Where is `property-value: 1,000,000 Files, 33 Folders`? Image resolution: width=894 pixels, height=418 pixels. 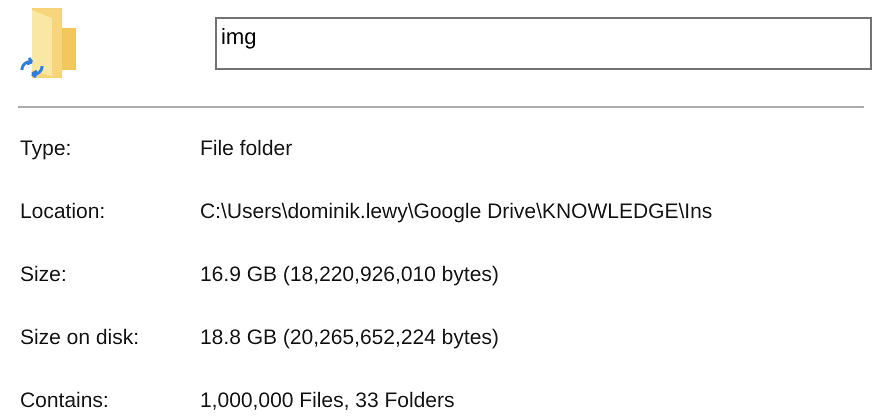 property-value: 1,000,000 Files, 33 Folders is located at coordinates (327, 401).